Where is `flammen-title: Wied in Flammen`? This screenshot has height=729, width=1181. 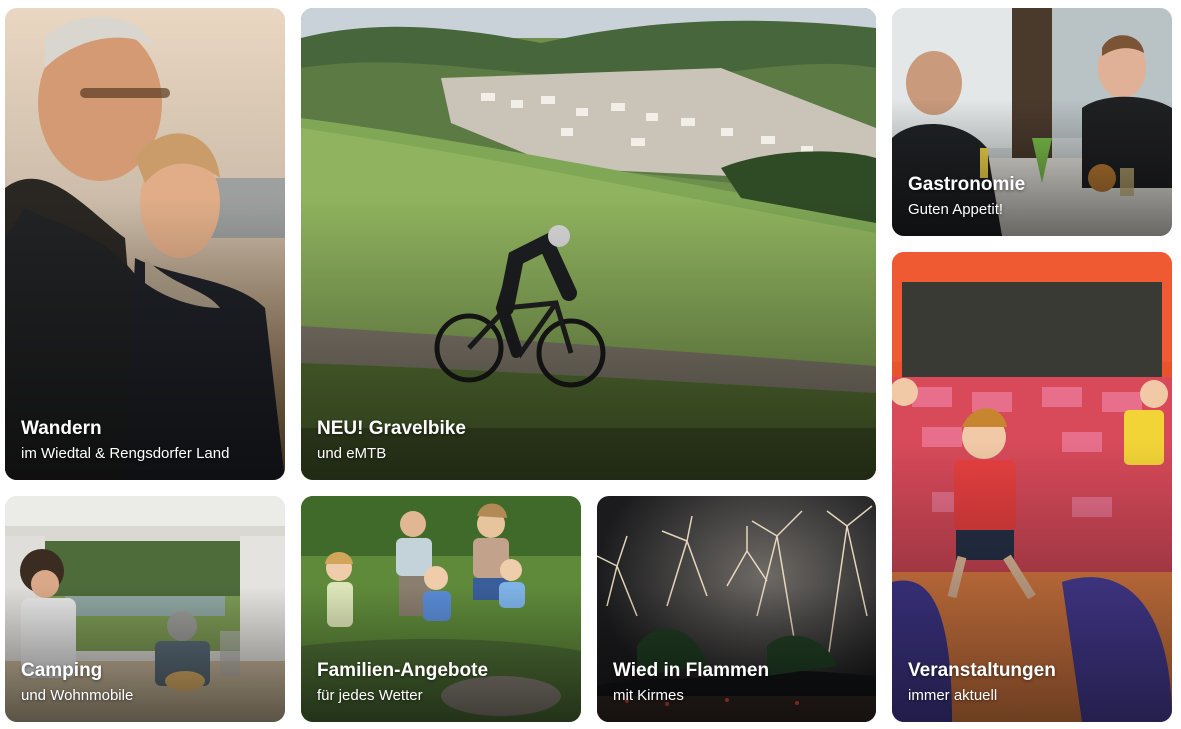 flammen-title: Wied in Flammen is located at coordinates (691, 670).